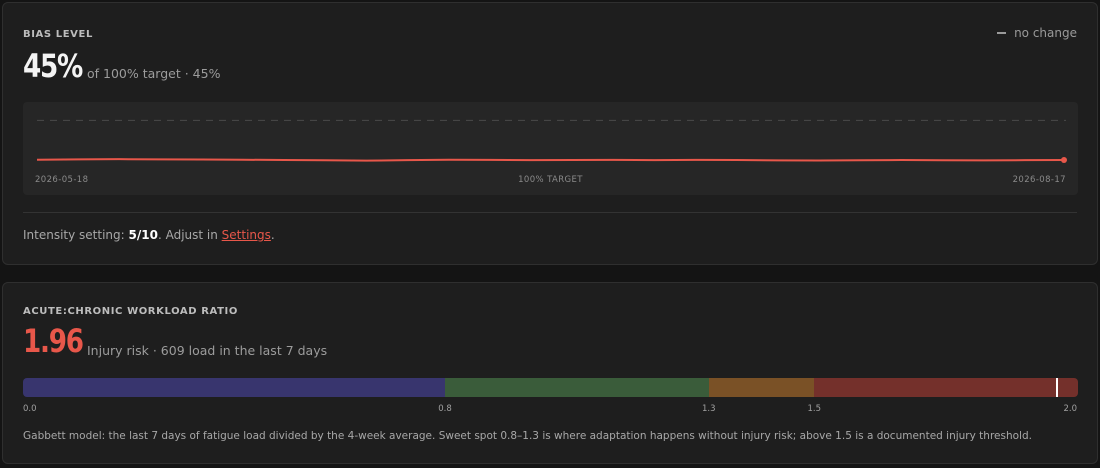 This screenshot has width=1100, height=468. Describe the element at coordinates (1002, 33) in the screenshot. I see `dash-icon` at that location.